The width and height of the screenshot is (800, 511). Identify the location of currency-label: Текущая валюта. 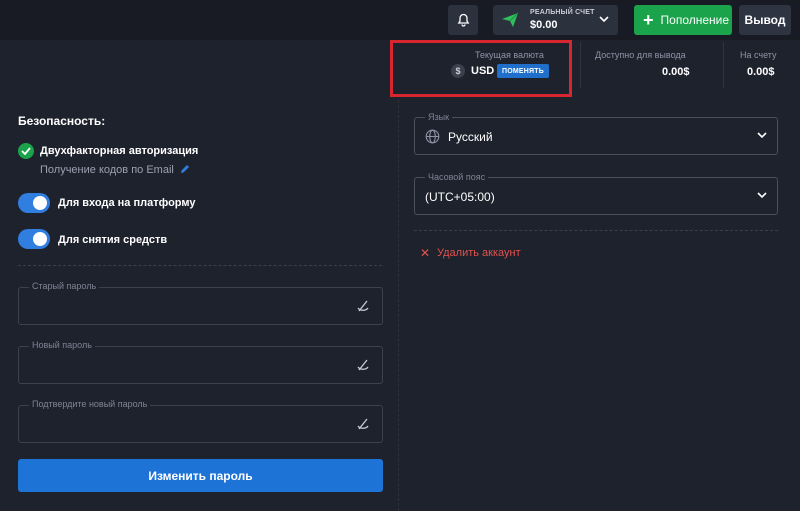
(509, 55).